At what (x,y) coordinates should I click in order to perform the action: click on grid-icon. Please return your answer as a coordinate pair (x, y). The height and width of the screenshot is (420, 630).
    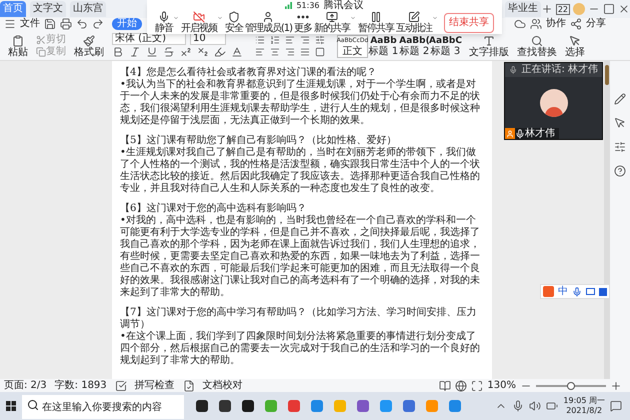
    Looking at the image, I should click on (603, 292).